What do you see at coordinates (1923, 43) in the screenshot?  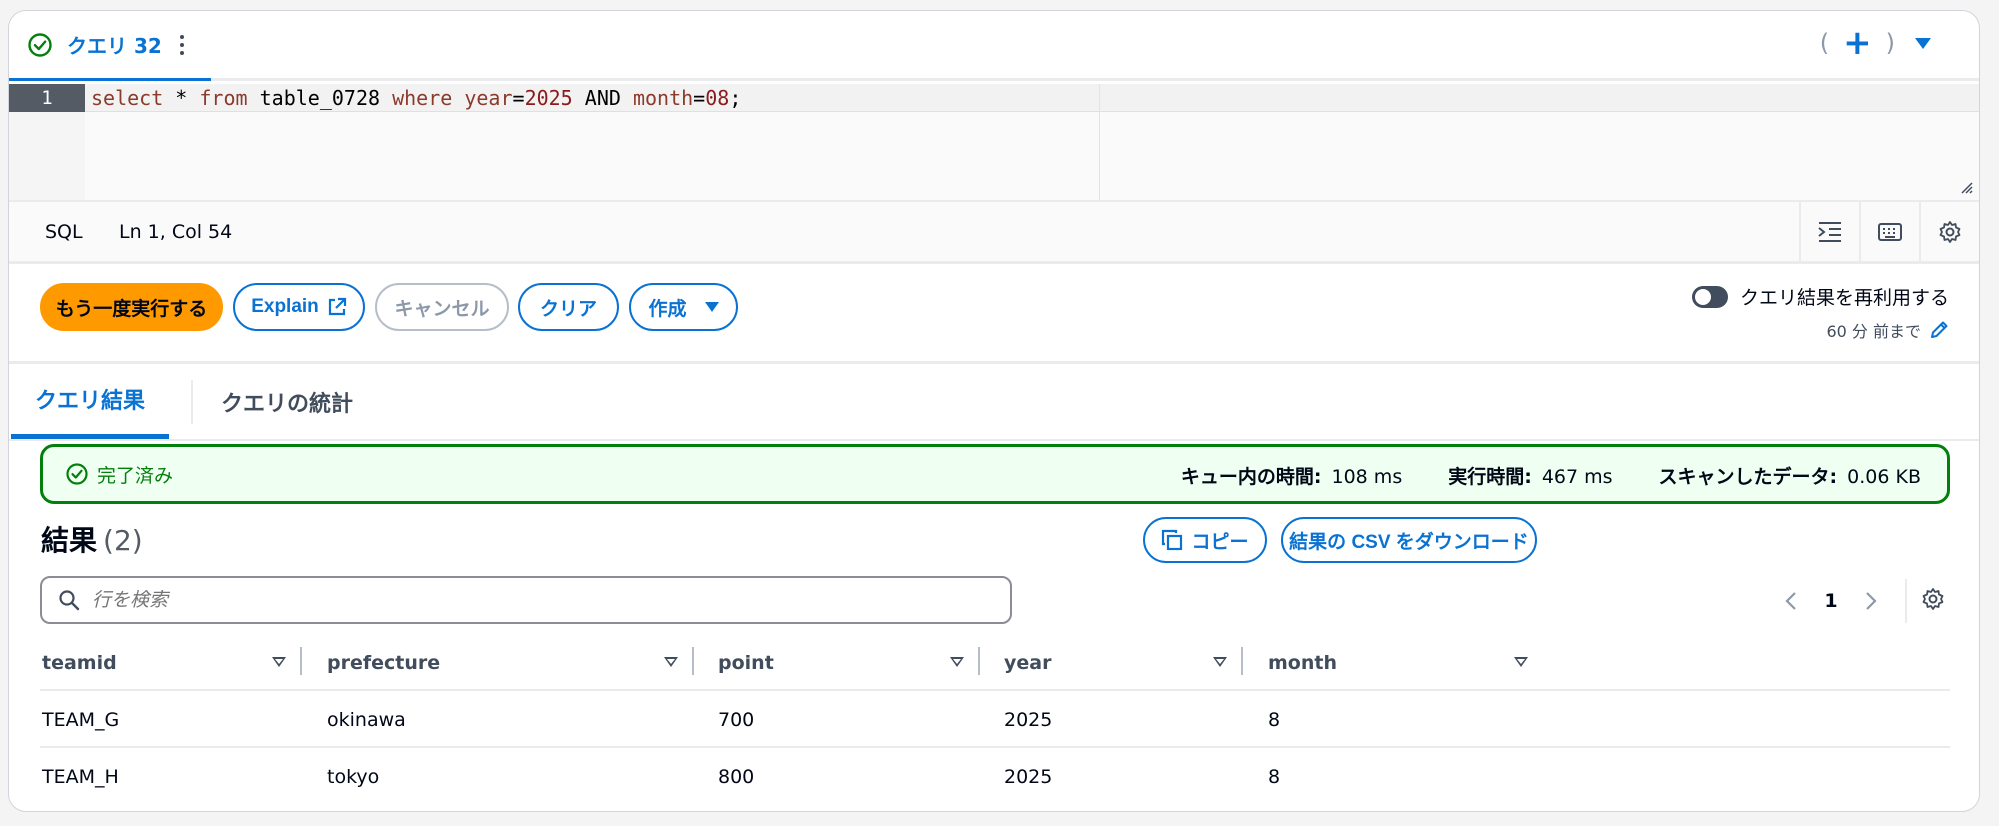 I see `tab-dropdown-icon` at bounding box center [1923, 43].